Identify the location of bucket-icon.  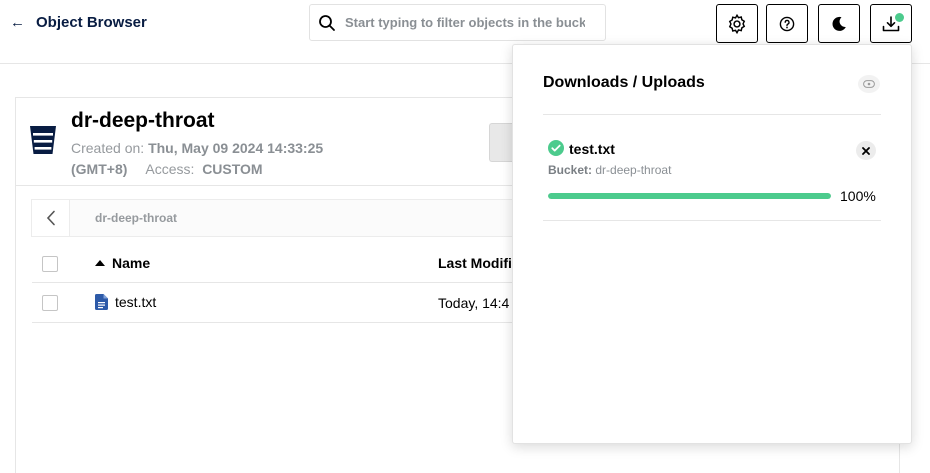
(43, 140).